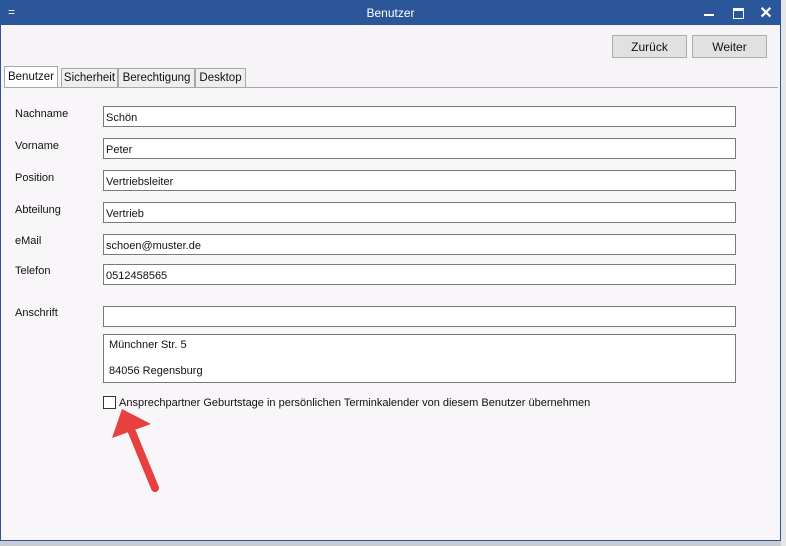 This screenshot has height=546, width=786. What do you see at coordinates (220, 77) in the screenshot?
I see `tab-desktop: Desktop` at bounding box center [220, 77].